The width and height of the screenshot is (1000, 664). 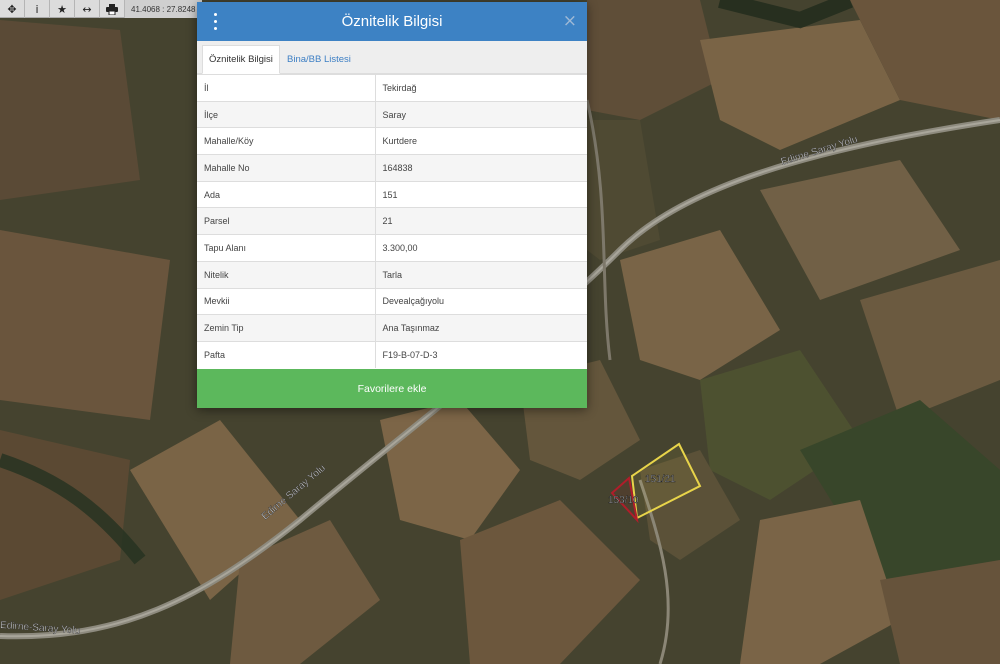 What do you see at coordinates (660, 479) in the screenshot?
I see `parcel-label-151-21: 151/21` at bounding box center [660, 479].